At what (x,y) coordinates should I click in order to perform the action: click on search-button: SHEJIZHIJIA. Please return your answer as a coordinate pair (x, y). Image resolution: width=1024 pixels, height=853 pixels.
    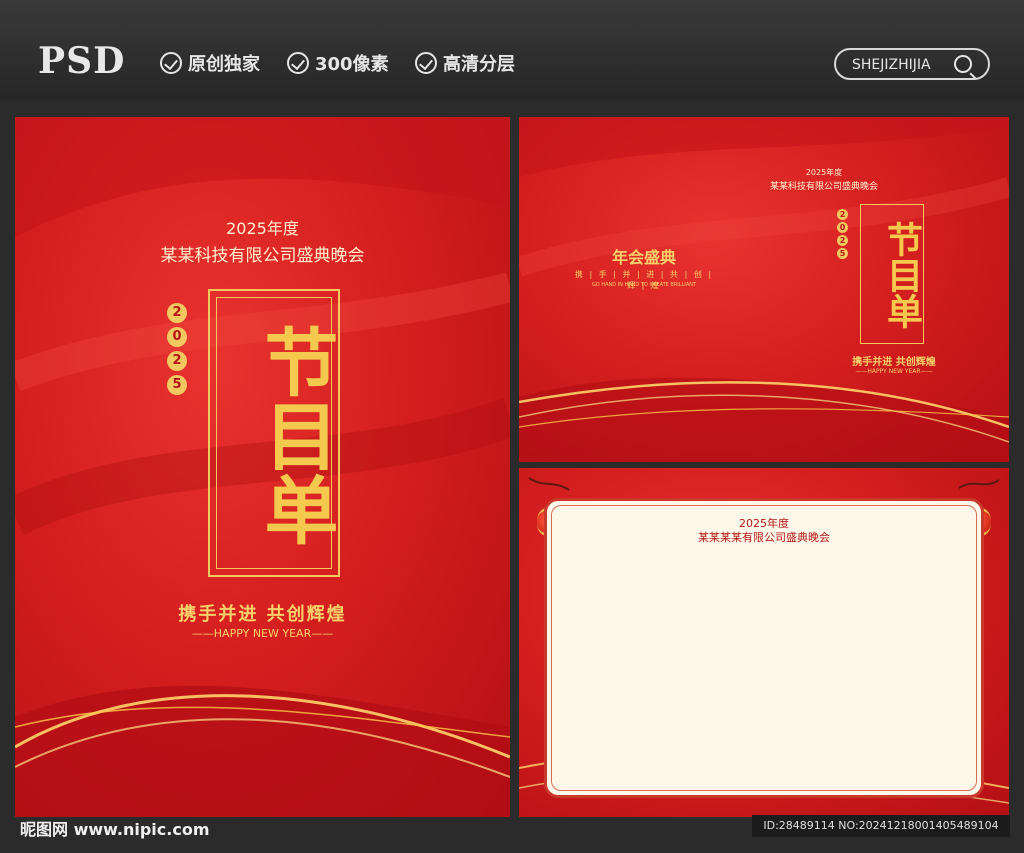
    Looking at the image, I should click on (912, 64).